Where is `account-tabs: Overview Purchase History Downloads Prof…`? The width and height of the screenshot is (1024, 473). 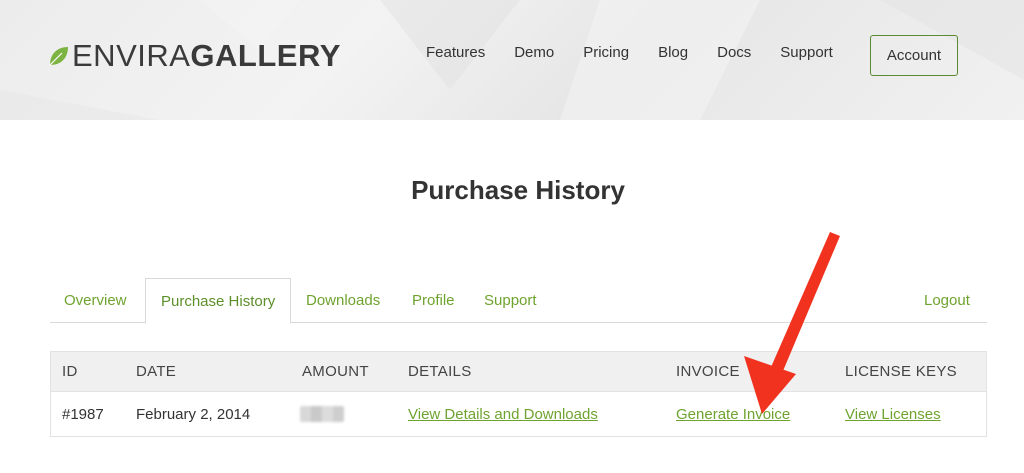
account-tabs: Overview Purchase History Downloads Prof… is located at coordinates (518, 301).